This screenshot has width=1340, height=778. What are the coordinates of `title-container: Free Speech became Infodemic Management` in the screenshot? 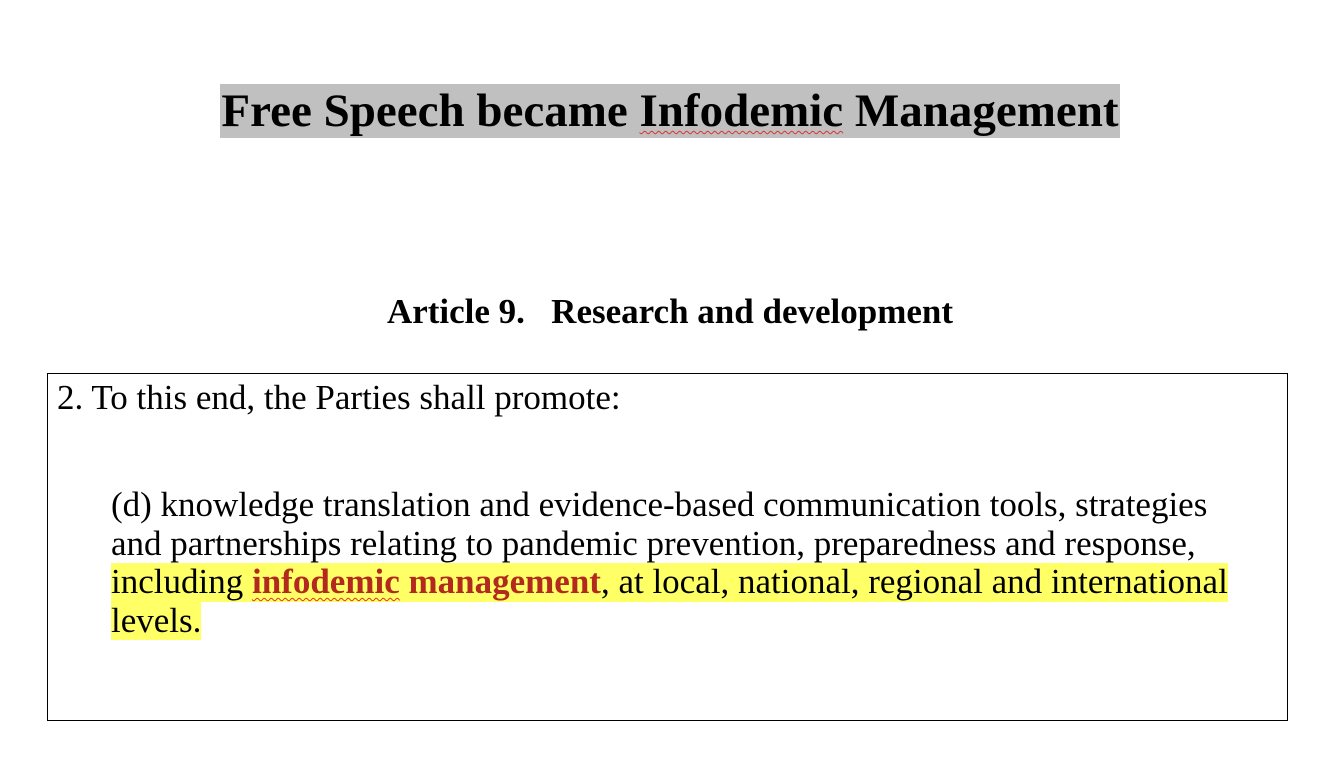 It's located at (670, 111).